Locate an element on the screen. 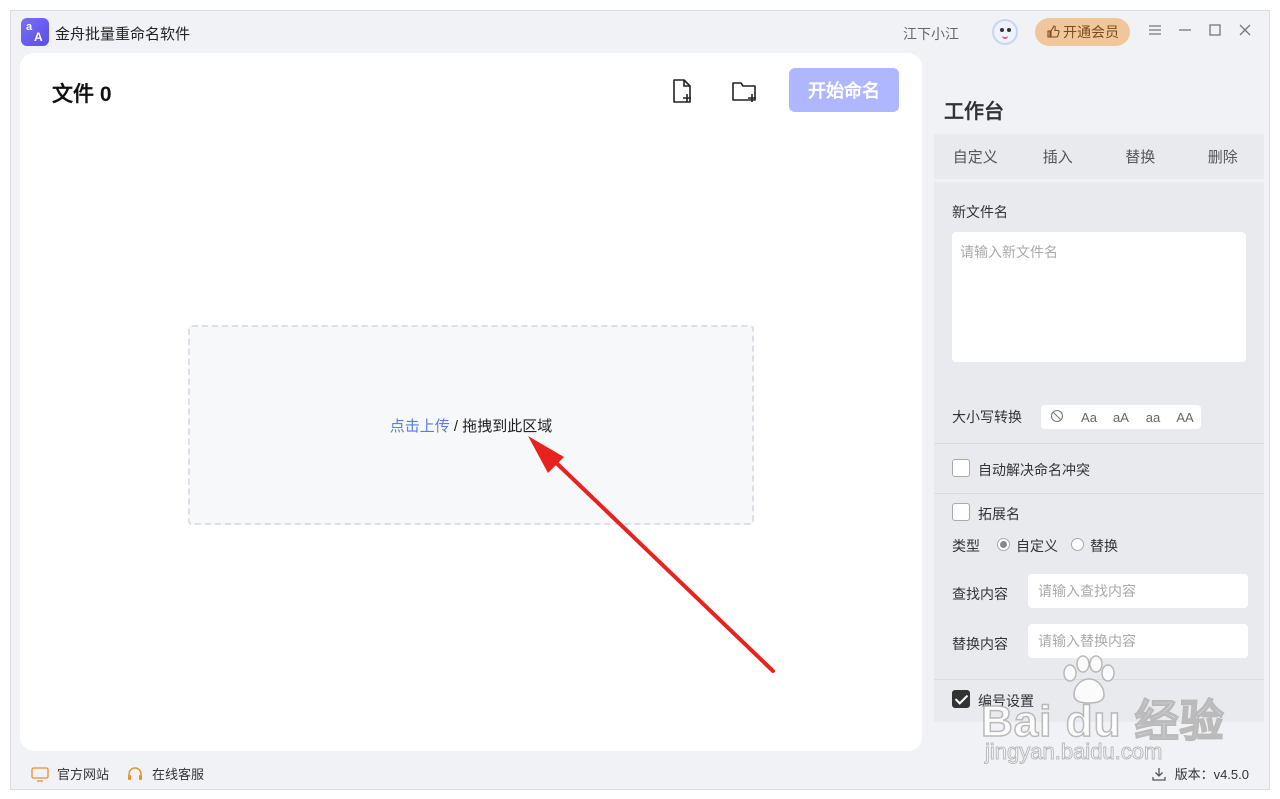 The height and width of the screenshot is (799, 1280). new-name-label: 新文件名 is located at coordinates (980, 212).